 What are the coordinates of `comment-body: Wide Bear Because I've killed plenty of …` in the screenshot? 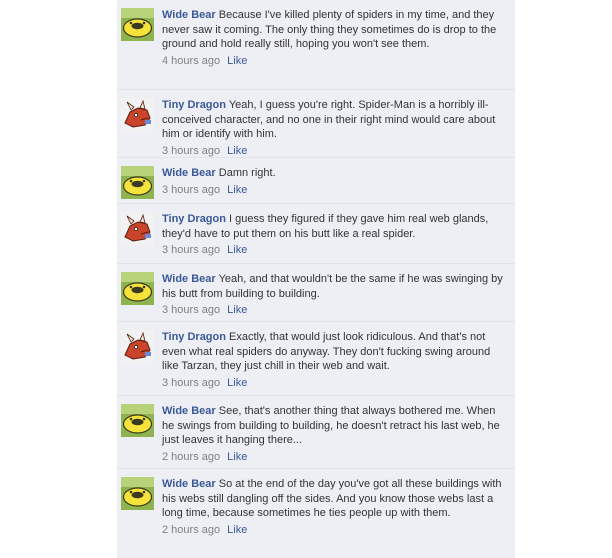 It's located at (334, 38).